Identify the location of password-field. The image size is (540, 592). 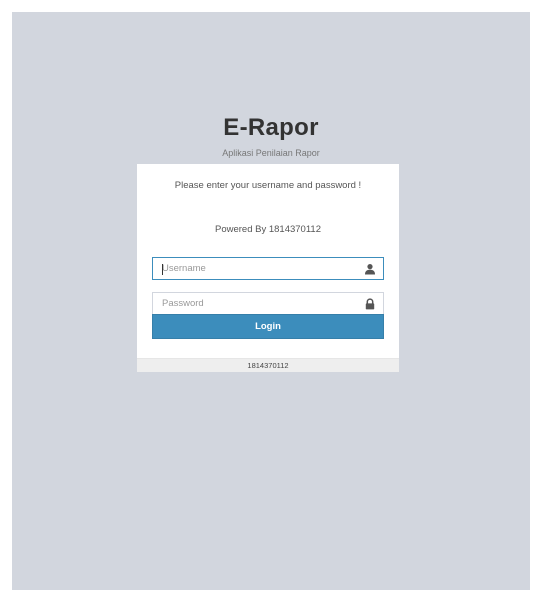
(268, 303).